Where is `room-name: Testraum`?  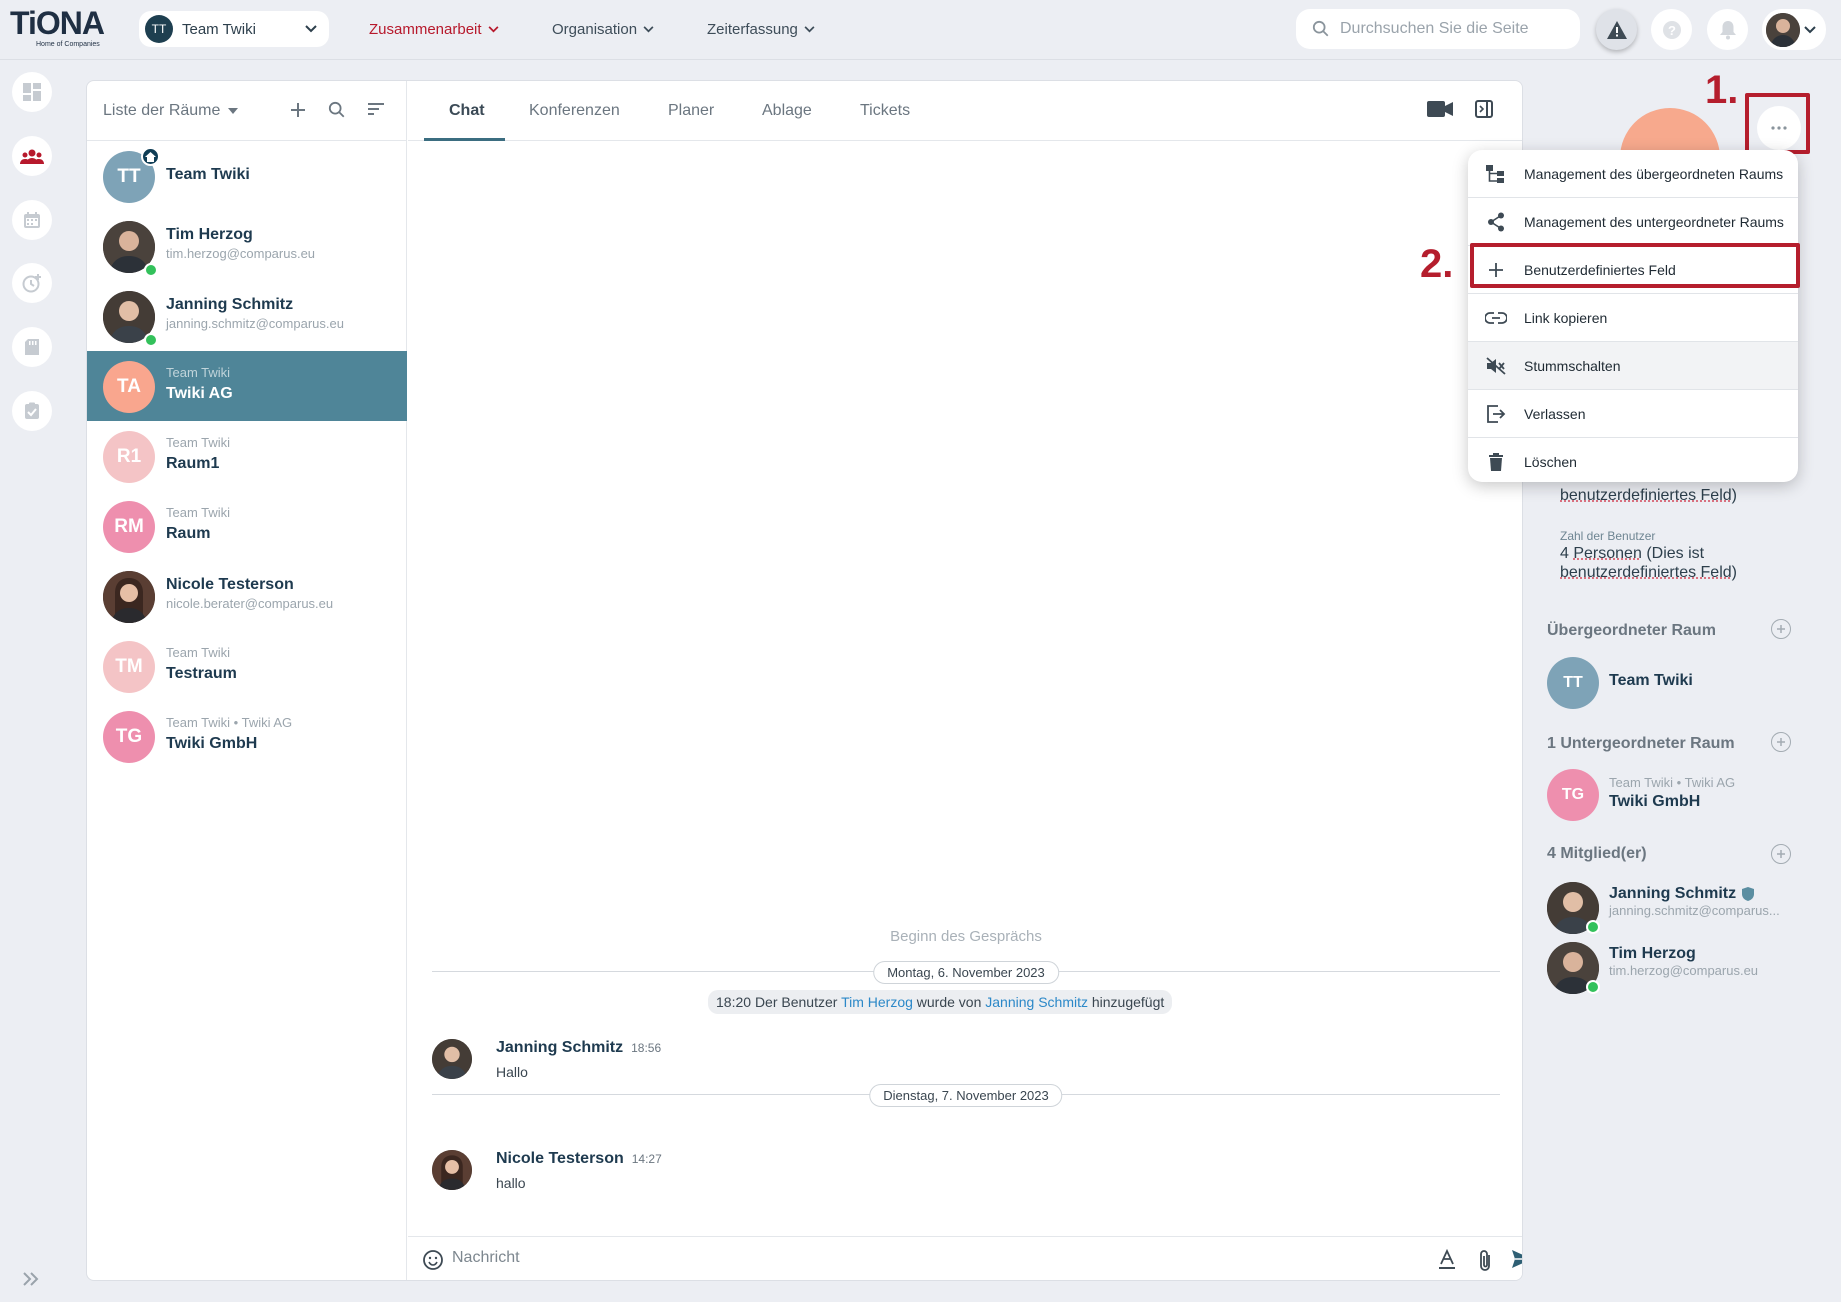
room-name: Testraum is located at coordinates (201, 673).